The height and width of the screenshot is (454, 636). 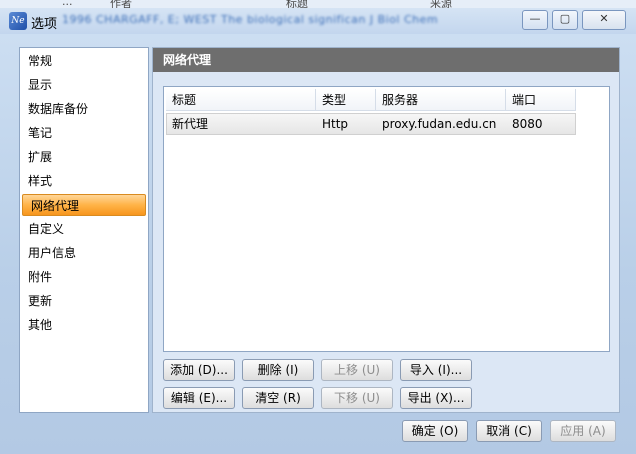 I want to click on sidebar-item-network-proxy: 网络代理, so click(x=84, y=205).